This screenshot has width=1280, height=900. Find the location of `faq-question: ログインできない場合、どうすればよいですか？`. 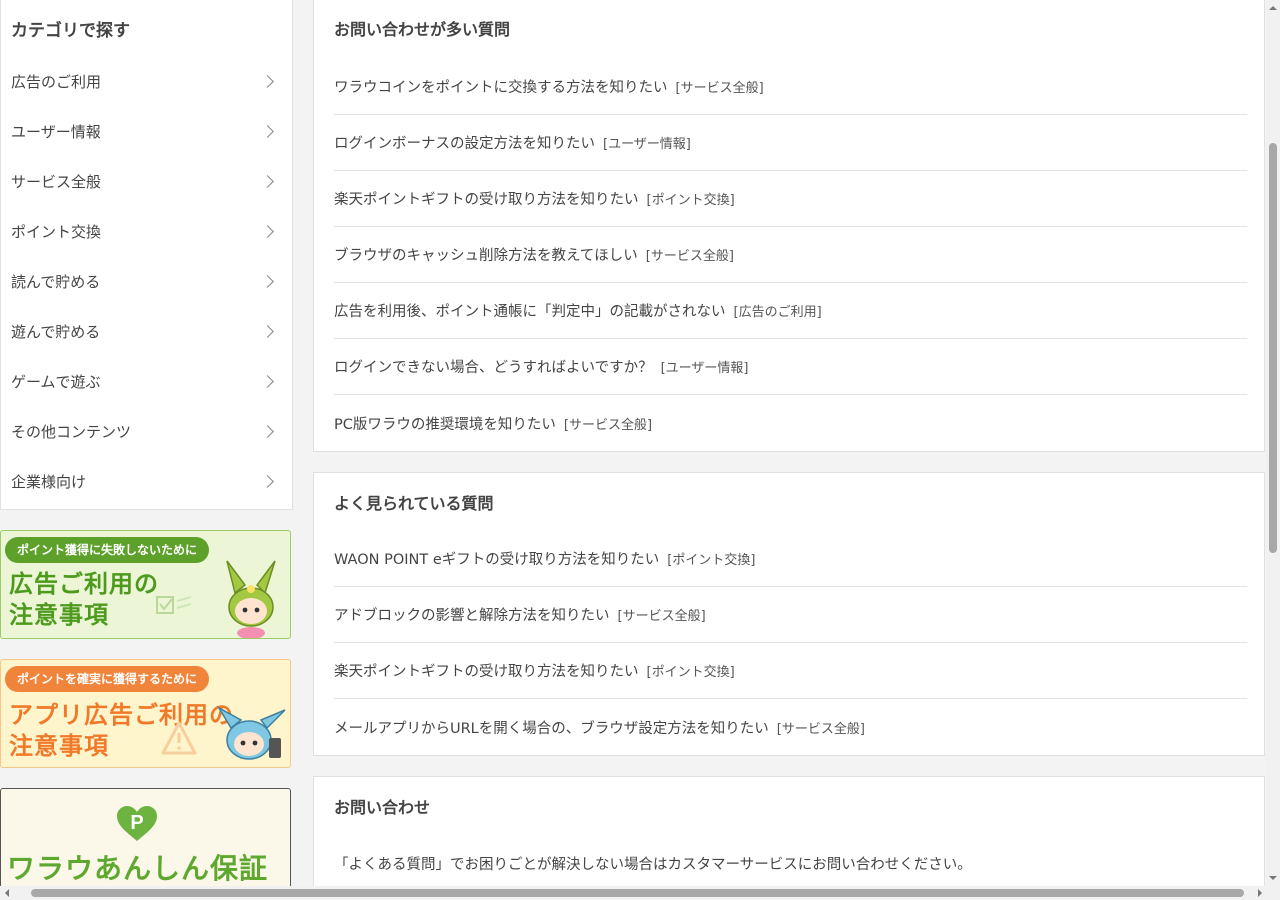

faq-question: ログインできない場合、どうすればよいですか？ is located at coordinates (493, 368).